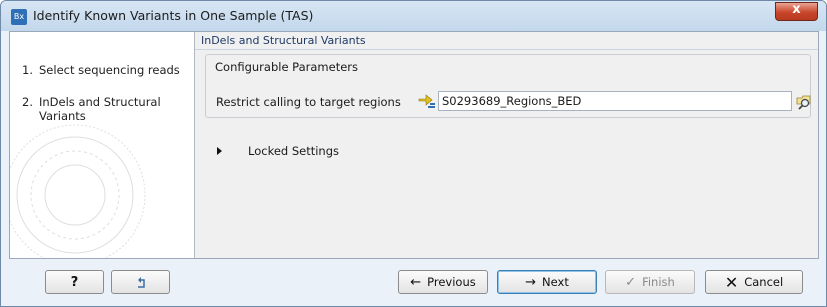 The height and width of the screenshot is (307, 827). What do you see at coordinates (109, 70) in the screenshot?
I see `step-label: Select sequencing reads` at bounding box center [109, 70].